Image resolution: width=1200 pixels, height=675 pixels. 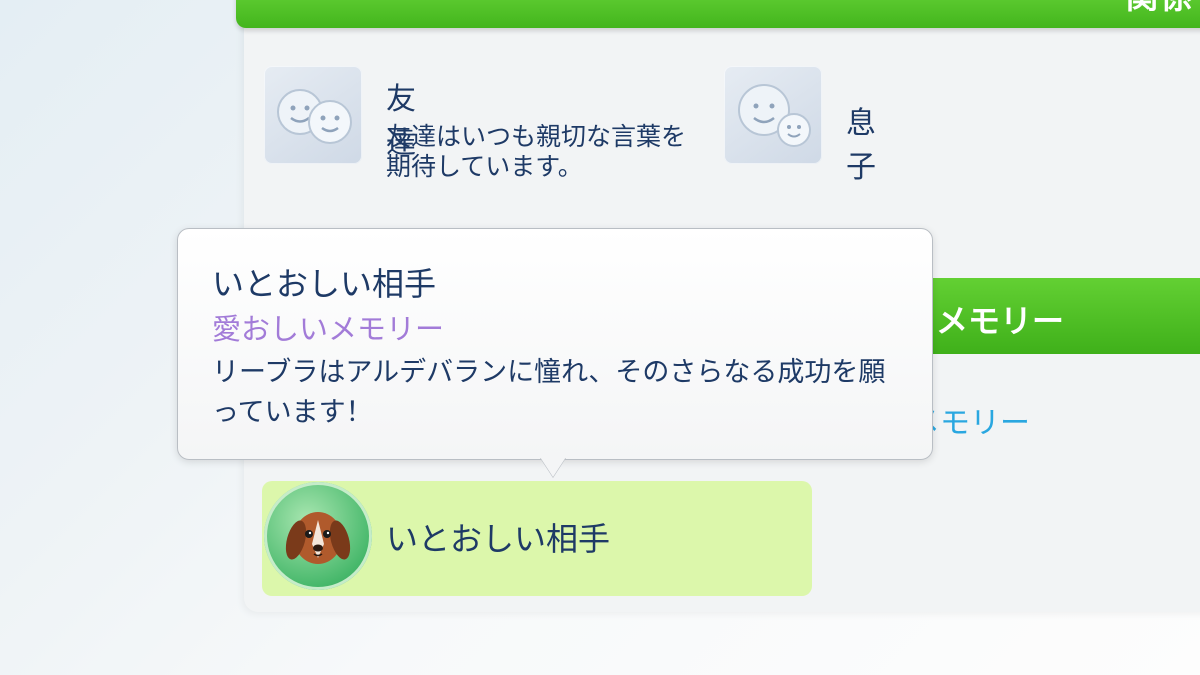 I want to click on tooltip-title: いとおしい相手, so click(x=324, y=284).